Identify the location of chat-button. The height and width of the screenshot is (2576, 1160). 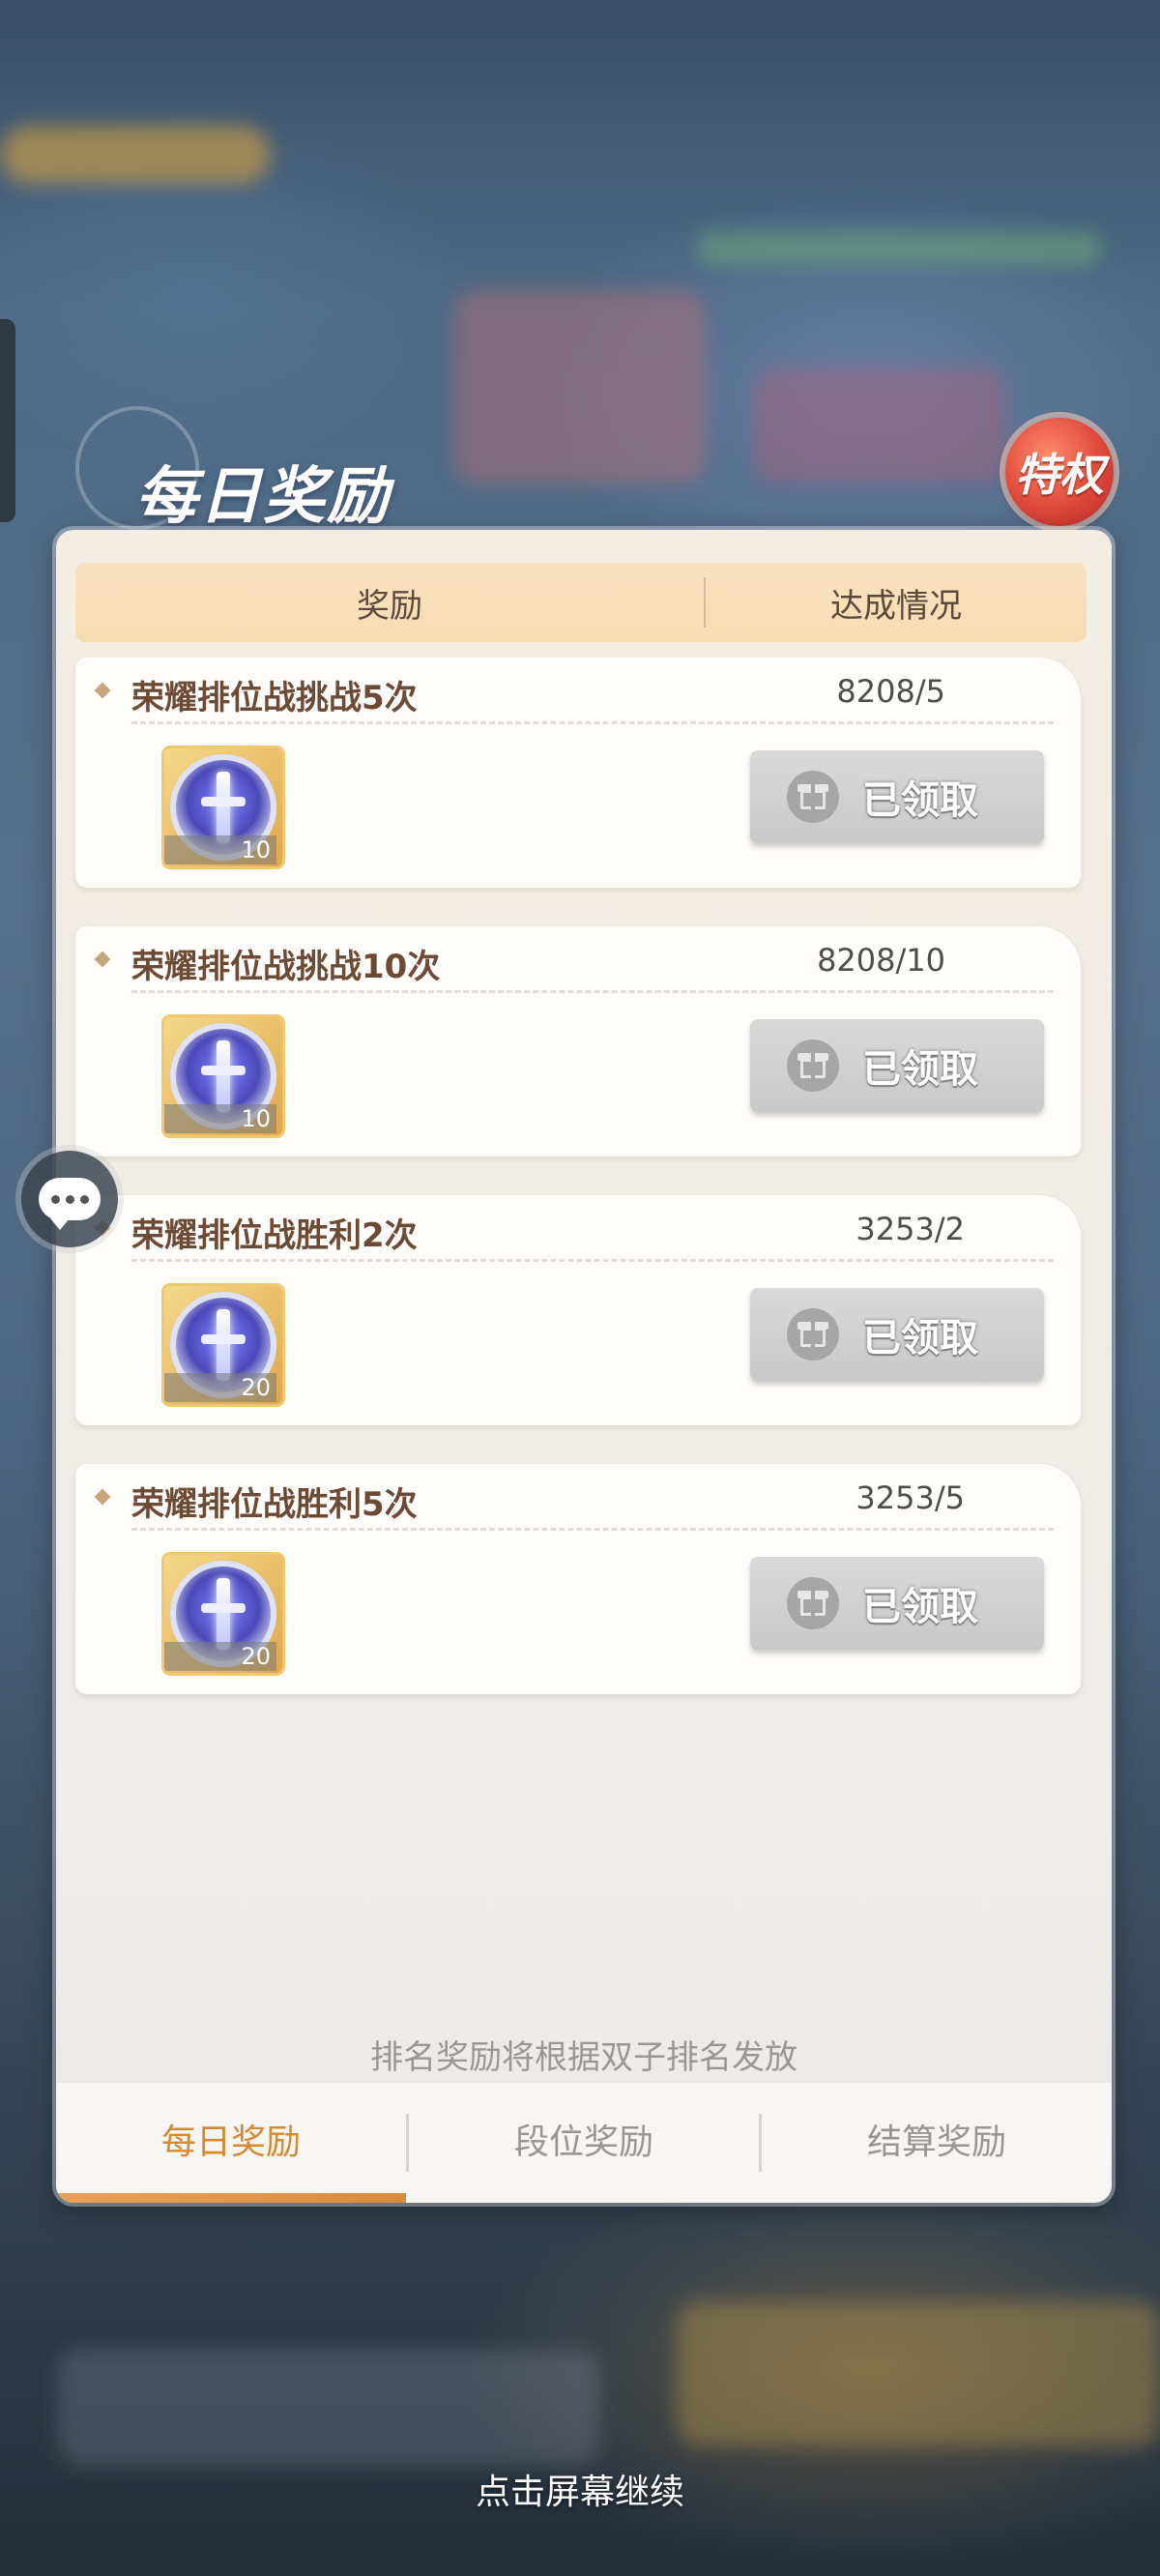
(69, 1199).